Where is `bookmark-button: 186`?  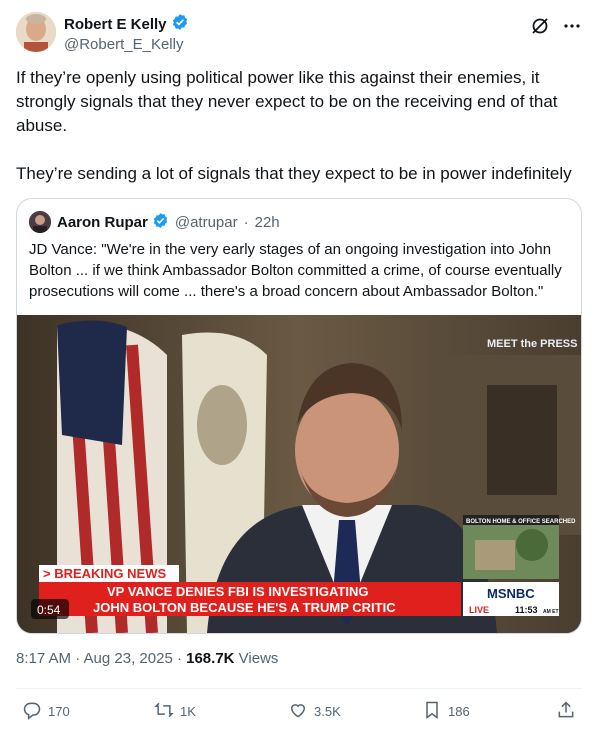
bookmark-button: 186 is located at coordinates (446, 711).